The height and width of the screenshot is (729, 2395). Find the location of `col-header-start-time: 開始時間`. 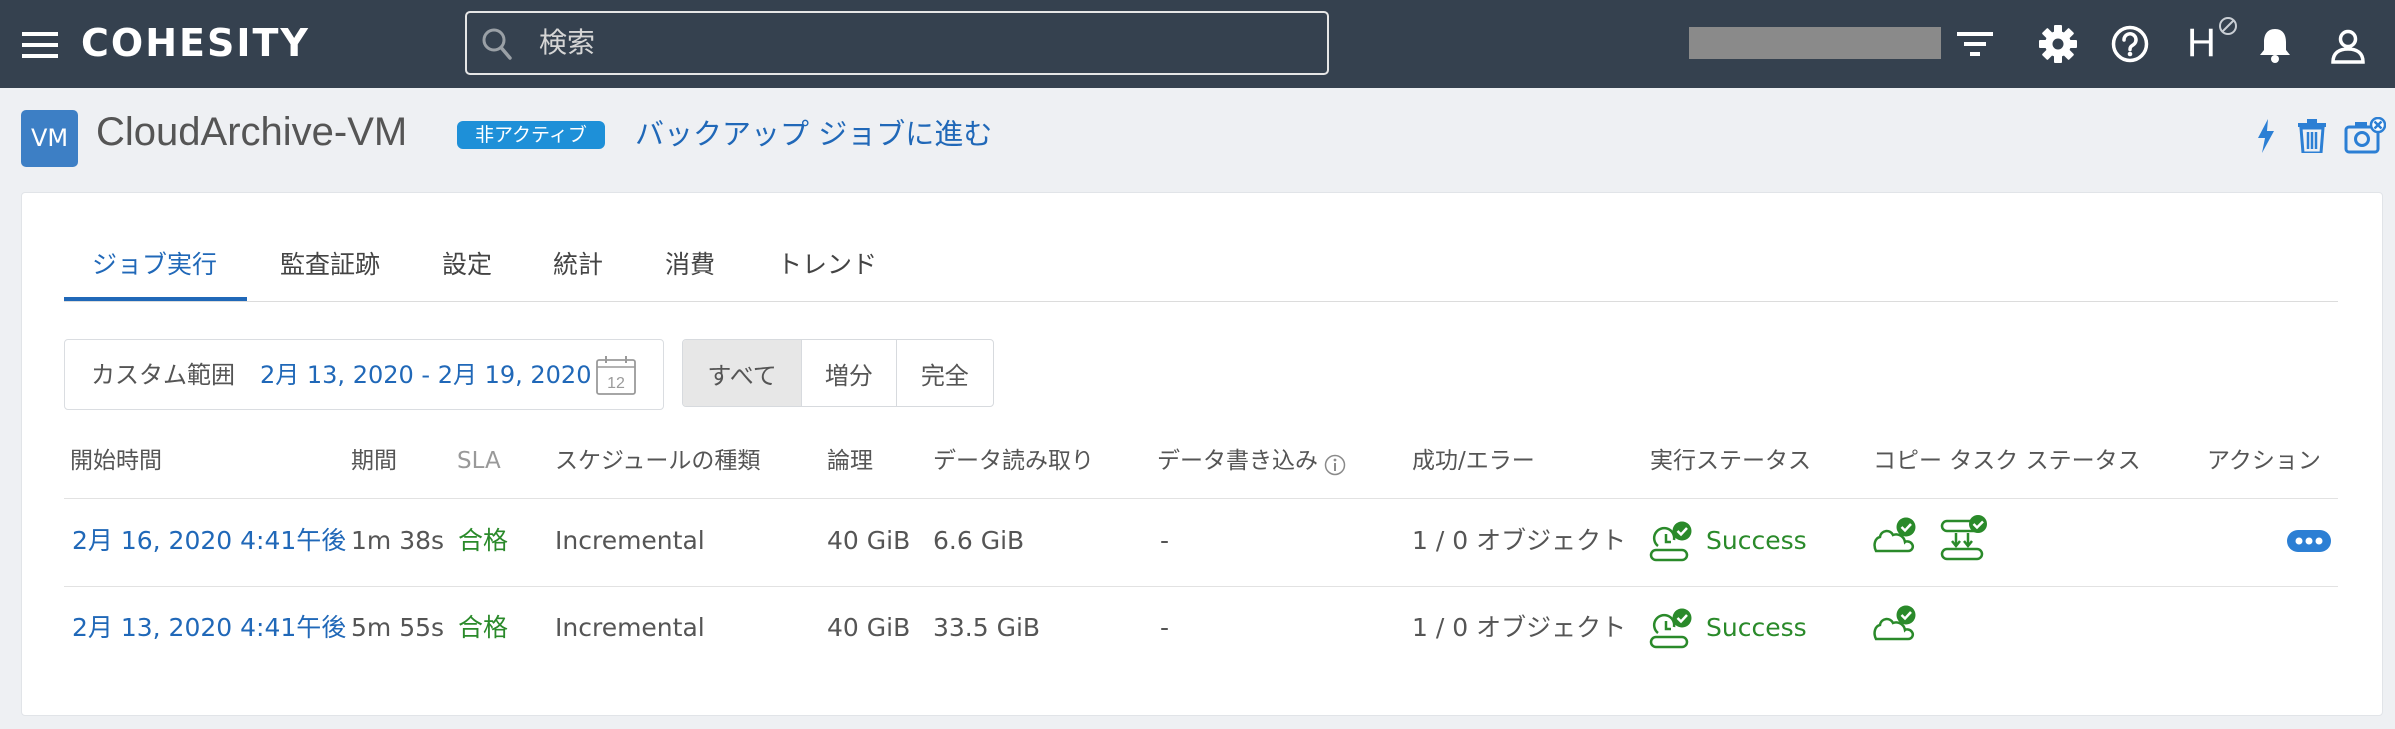

col-header-start-time: 開始時間 is located at coordinates (116, 461).